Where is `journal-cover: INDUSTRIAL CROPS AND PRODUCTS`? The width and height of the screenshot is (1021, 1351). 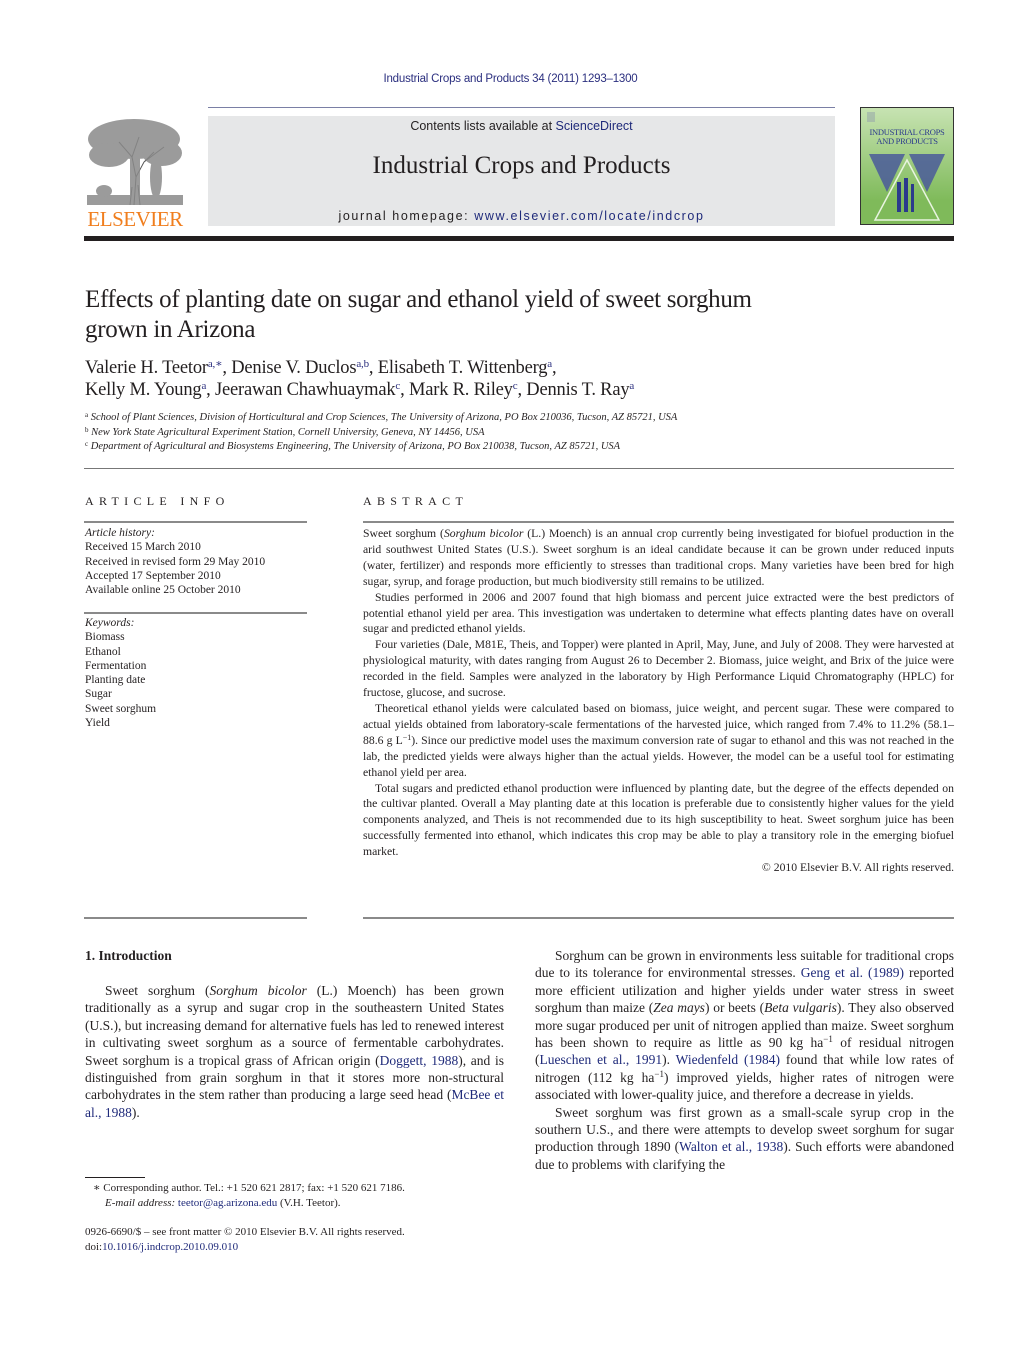 journal-cover: INDUSTRIAL CROPS AND PRODUCTS is located at coordinates (907, 166).